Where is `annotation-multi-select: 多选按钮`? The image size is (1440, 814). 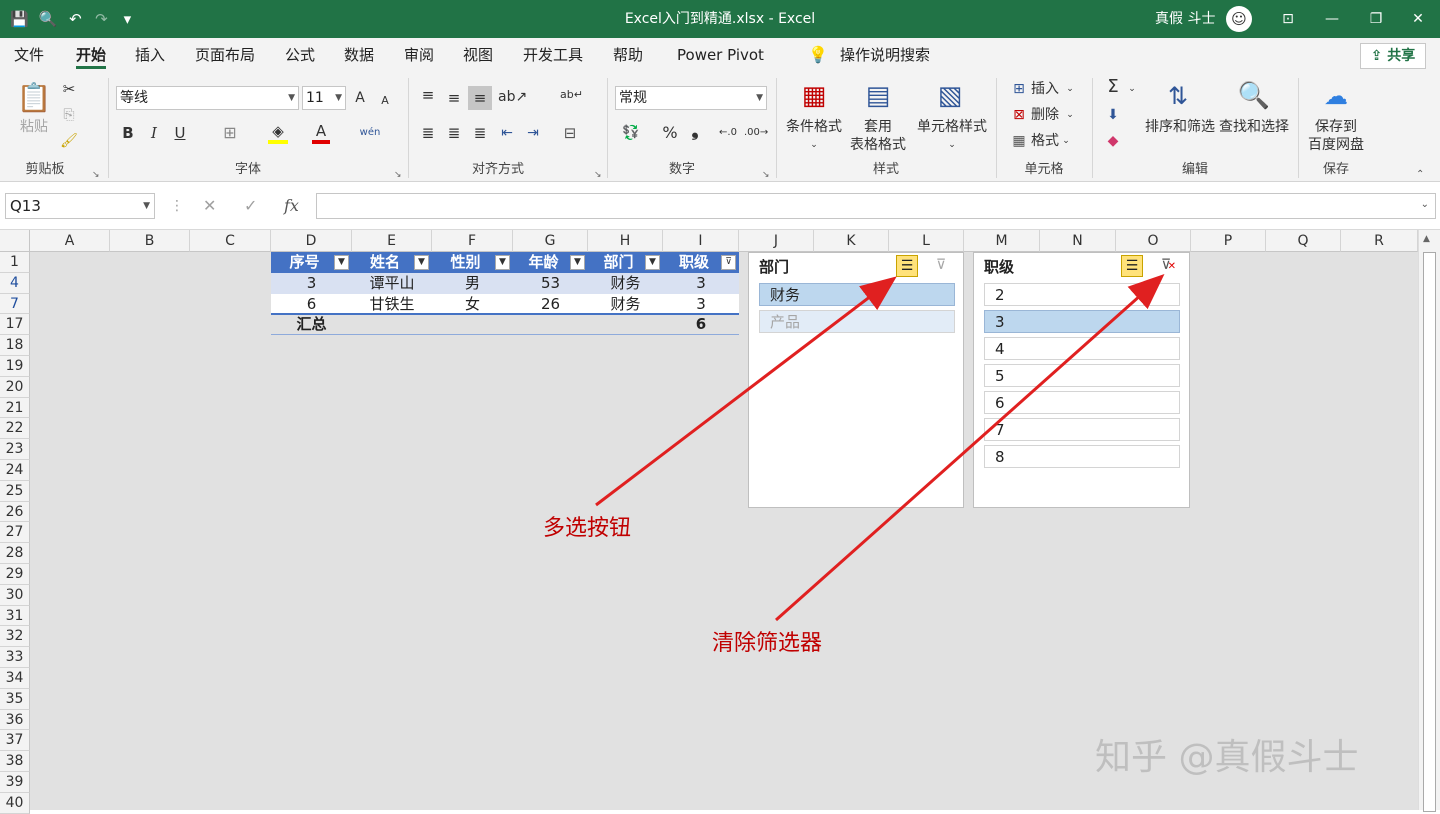
annotation-multi-select: 多选按钮 is located at coordinates (587, 528).